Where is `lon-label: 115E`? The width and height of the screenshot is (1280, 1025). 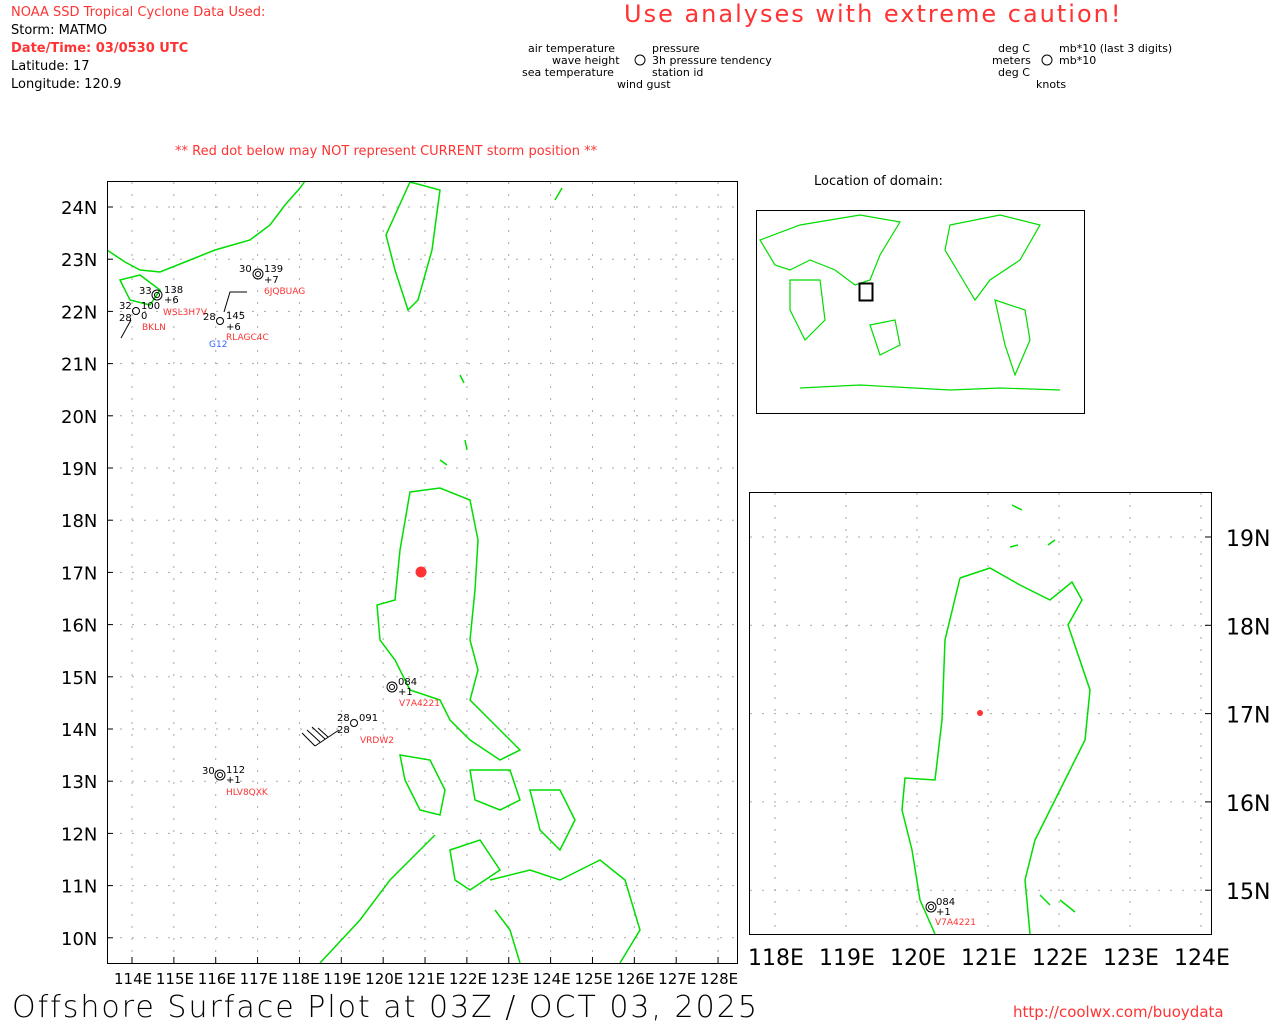
lon-label: 115E is located at coordinates (175, 979).